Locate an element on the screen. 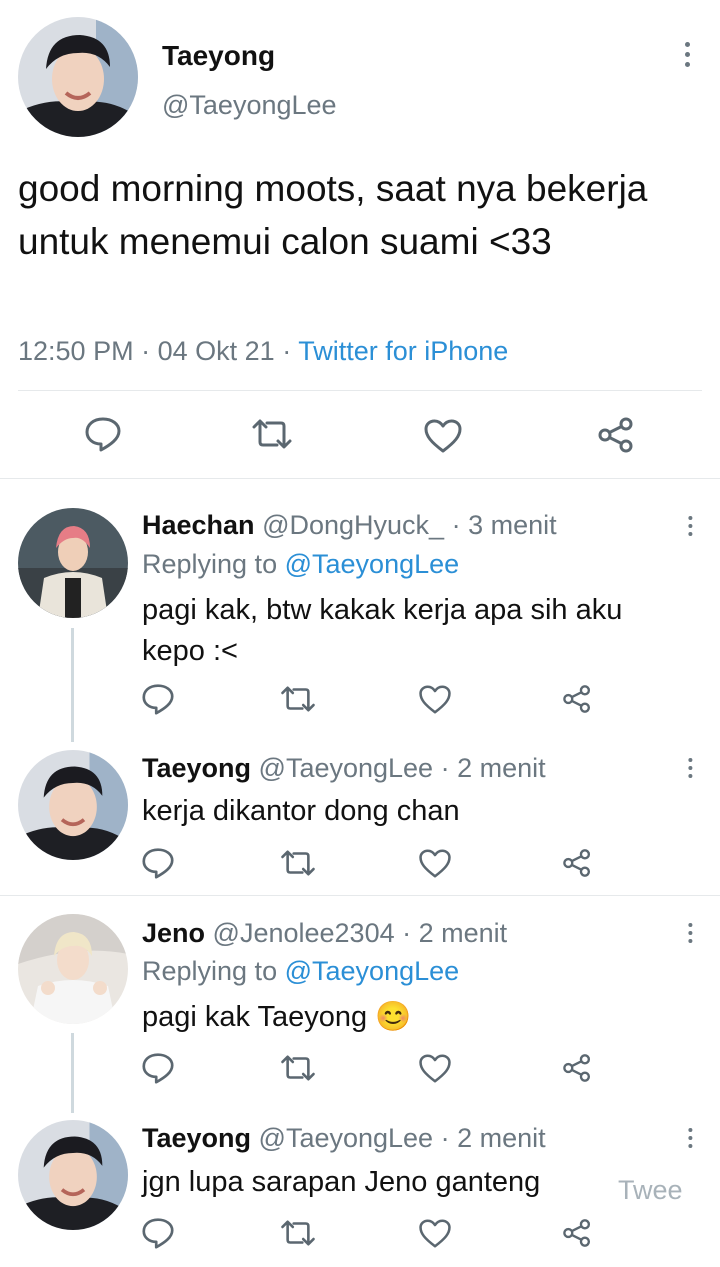  tweet-date: 04 Okt 21 is located at coordinates (216, 351).